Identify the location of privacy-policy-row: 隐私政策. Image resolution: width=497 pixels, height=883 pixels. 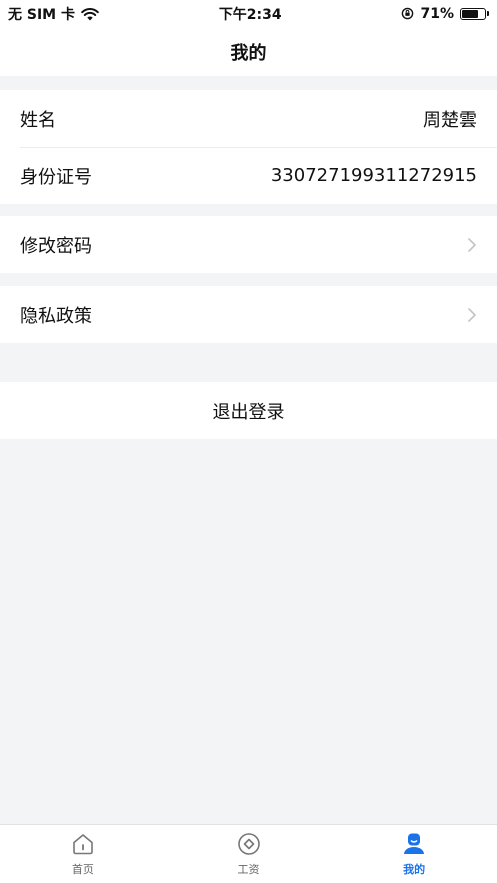
(248, 314).